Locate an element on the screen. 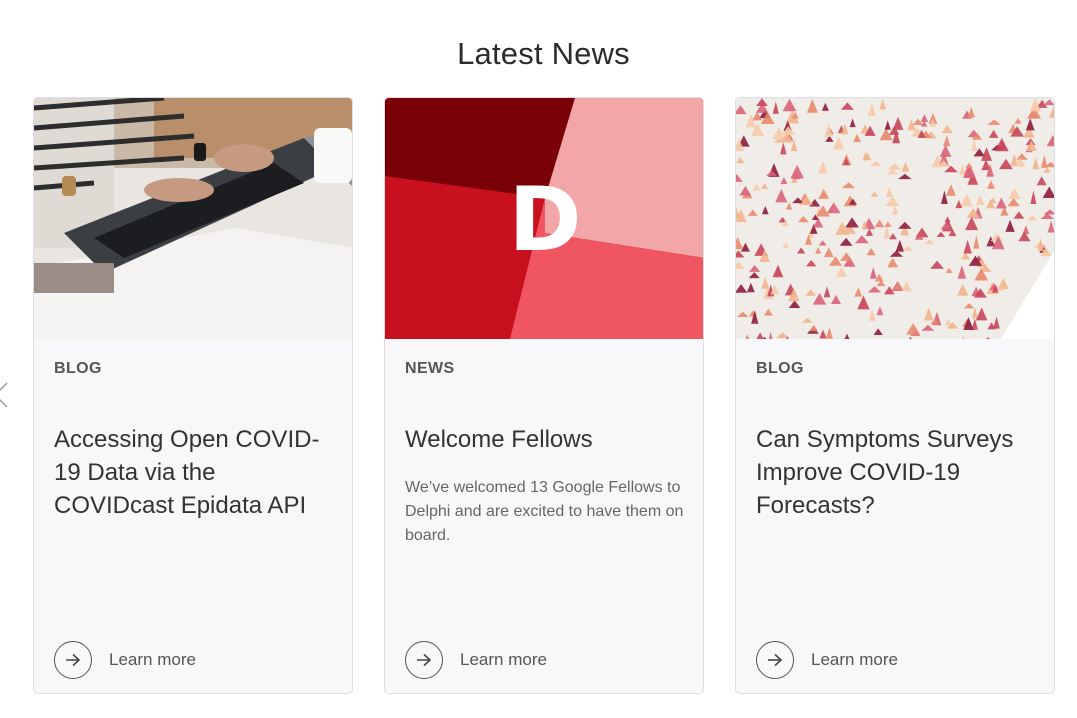 The height and width of the screenshot is (718, 1077). card-category: NEWS is located at coordinates (430, 368).